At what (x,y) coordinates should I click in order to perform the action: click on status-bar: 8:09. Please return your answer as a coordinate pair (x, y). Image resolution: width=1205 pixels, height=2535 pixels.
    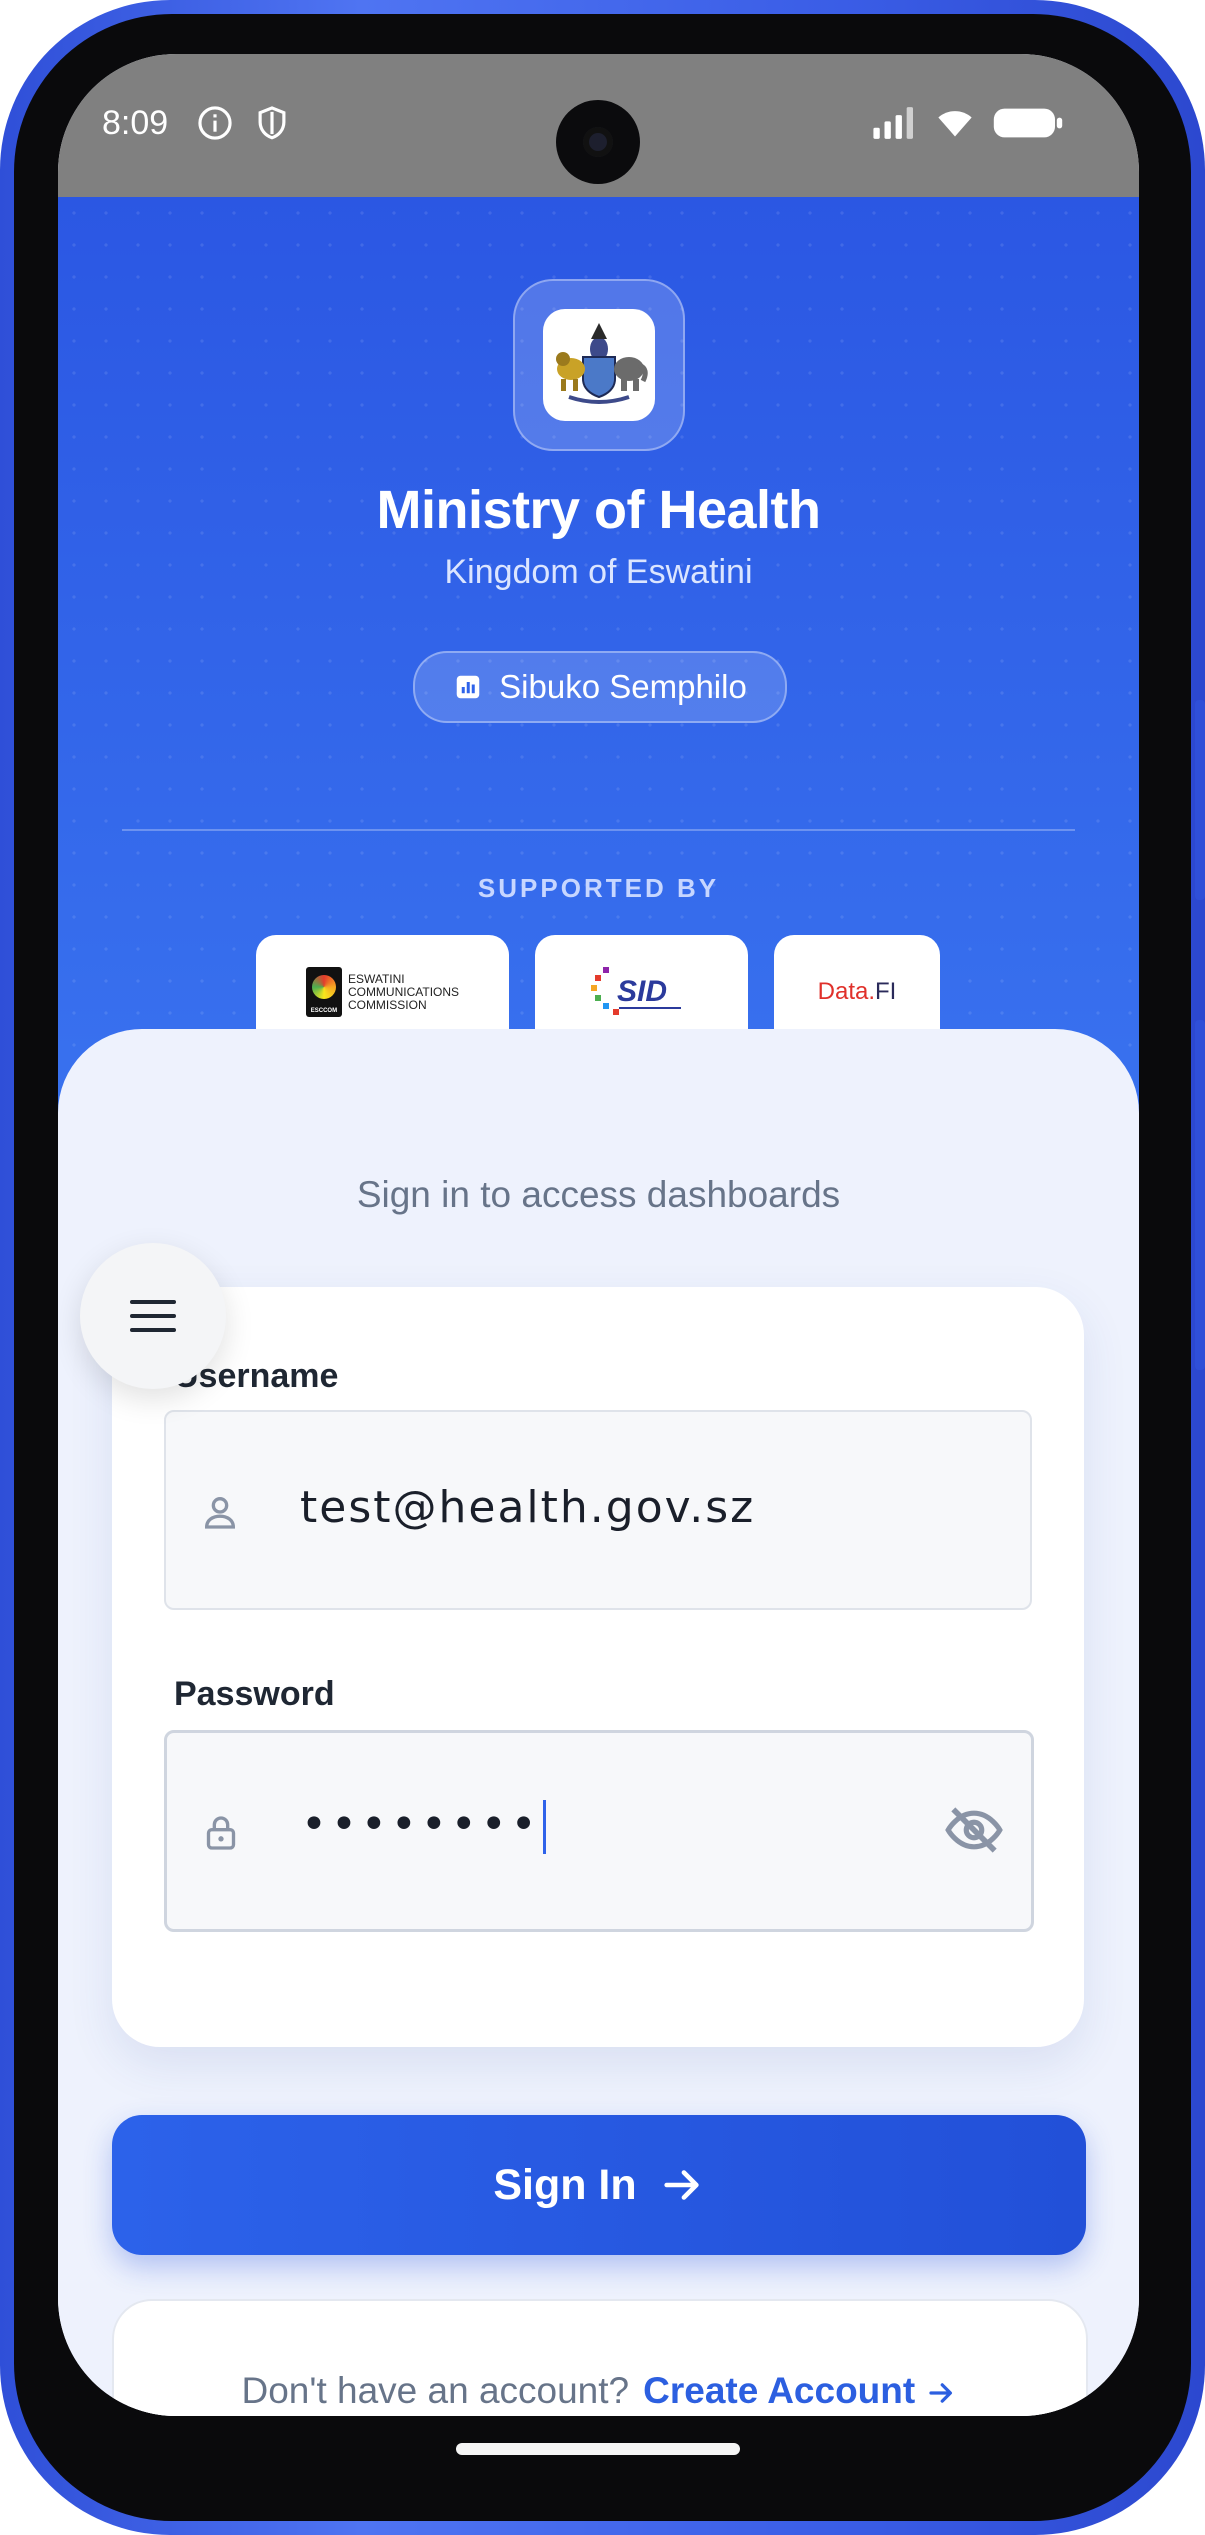
    Looking at the image, I should click on (598, 125).